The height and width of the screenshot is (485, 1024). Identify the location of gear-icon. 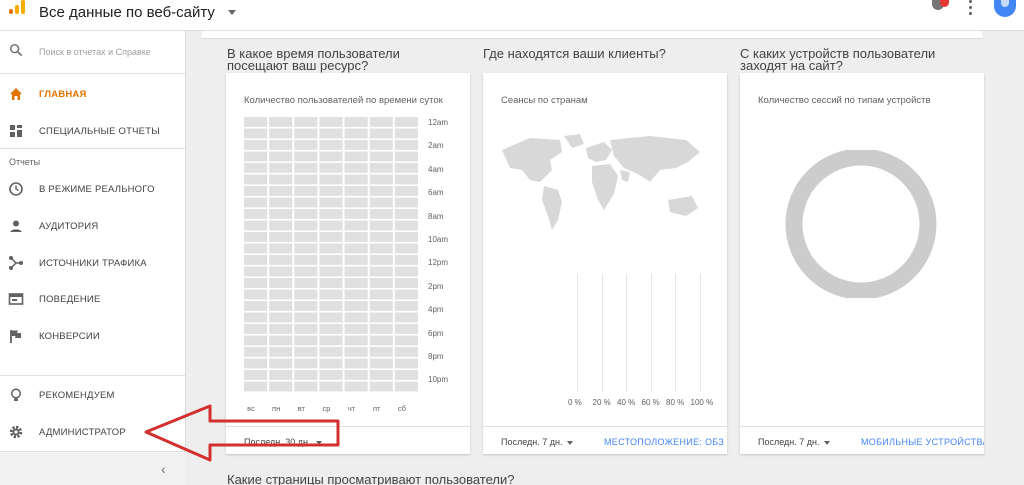
(16, 432).